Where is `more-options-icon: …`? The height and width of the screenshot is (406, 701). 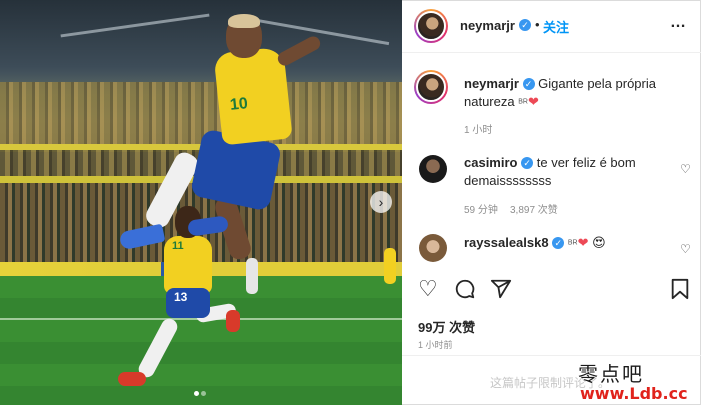 more-options-icon: … is located at coordinates (678, 23).